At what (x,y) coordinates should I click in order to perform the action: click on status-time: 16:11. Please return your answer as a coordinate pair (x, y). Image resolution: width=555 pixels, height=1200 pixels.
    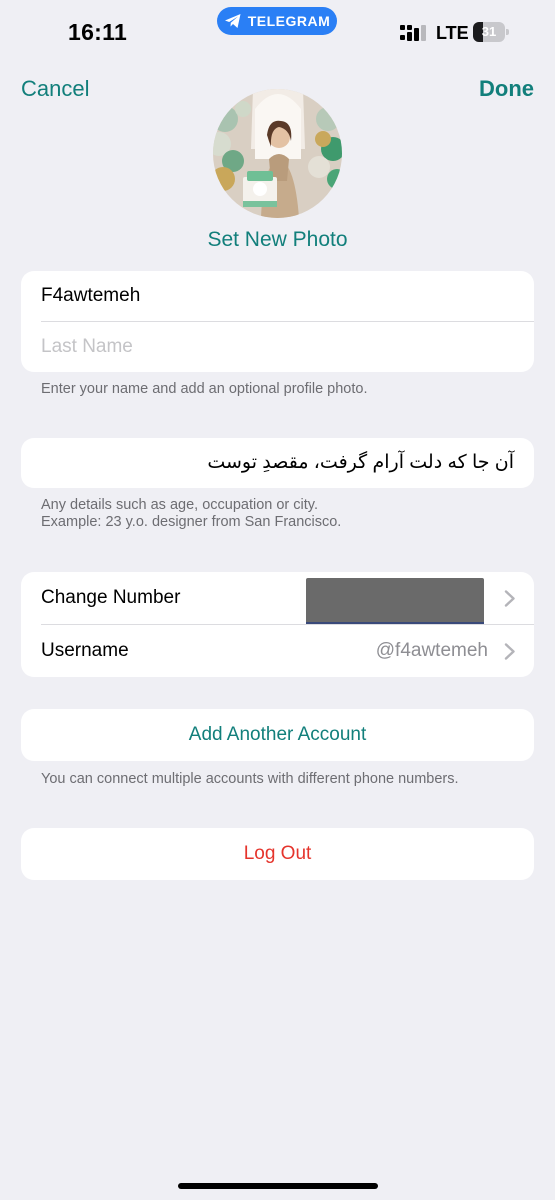
    Looking at the image, I should click on (98, 32).